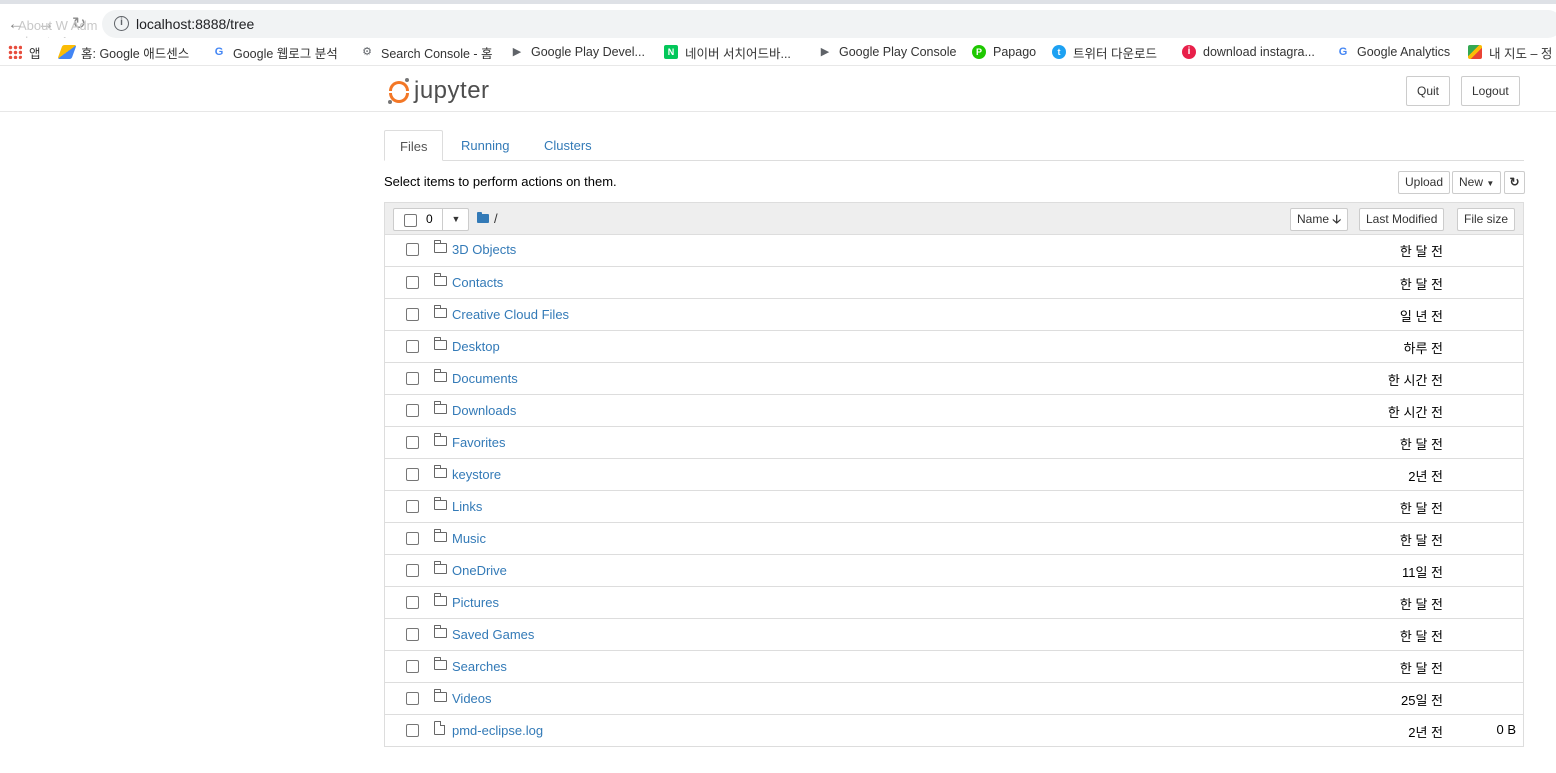  What do you see at coordinates (195, 24) in the screenshot?
I see `url-text: localhost:8888/tree` at bounding box center [195, 24].